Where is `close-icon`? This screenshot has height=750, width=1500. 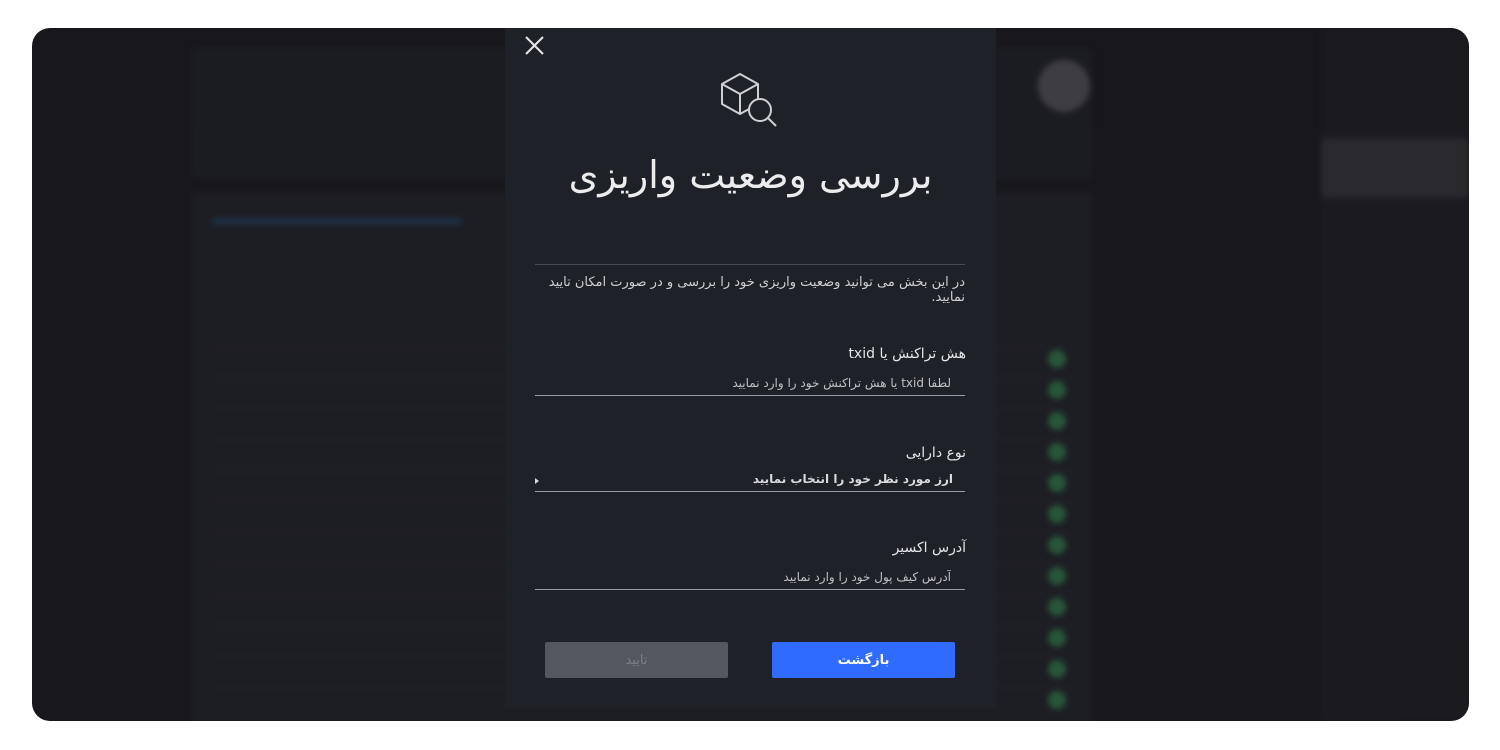
close-icon is located at coordinates (535, 46).